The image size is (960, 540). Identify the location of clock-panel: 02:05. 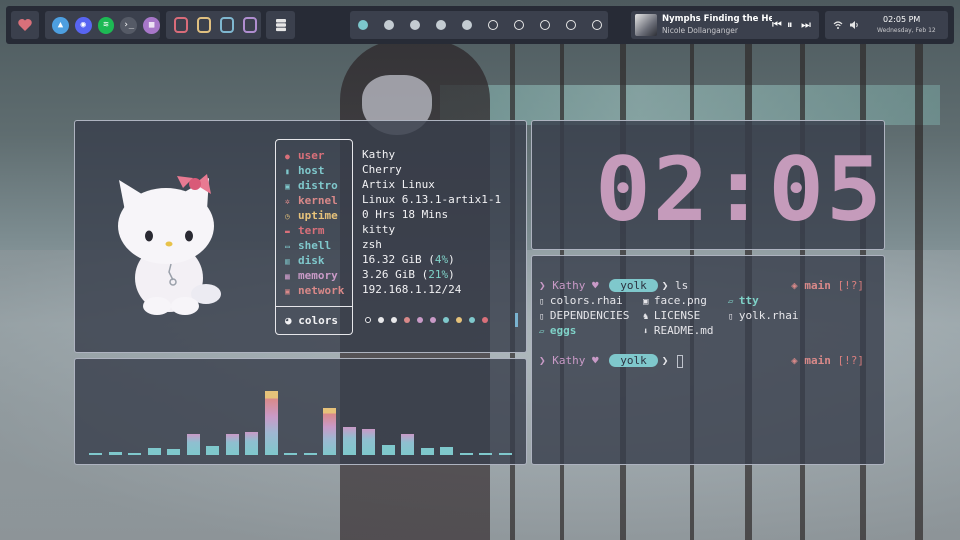
(708, 185).